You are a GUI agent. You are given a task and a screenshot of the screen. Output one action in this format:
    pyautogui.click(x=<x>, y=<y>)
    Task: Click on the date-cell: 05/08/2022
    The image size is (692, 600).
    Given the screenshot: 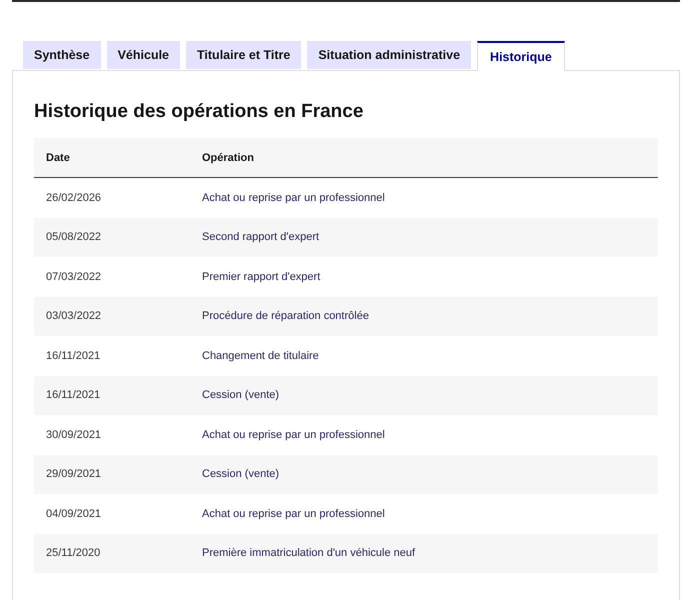 What is the action you would take?
    pyautogui.click(x=112, y=237)
    